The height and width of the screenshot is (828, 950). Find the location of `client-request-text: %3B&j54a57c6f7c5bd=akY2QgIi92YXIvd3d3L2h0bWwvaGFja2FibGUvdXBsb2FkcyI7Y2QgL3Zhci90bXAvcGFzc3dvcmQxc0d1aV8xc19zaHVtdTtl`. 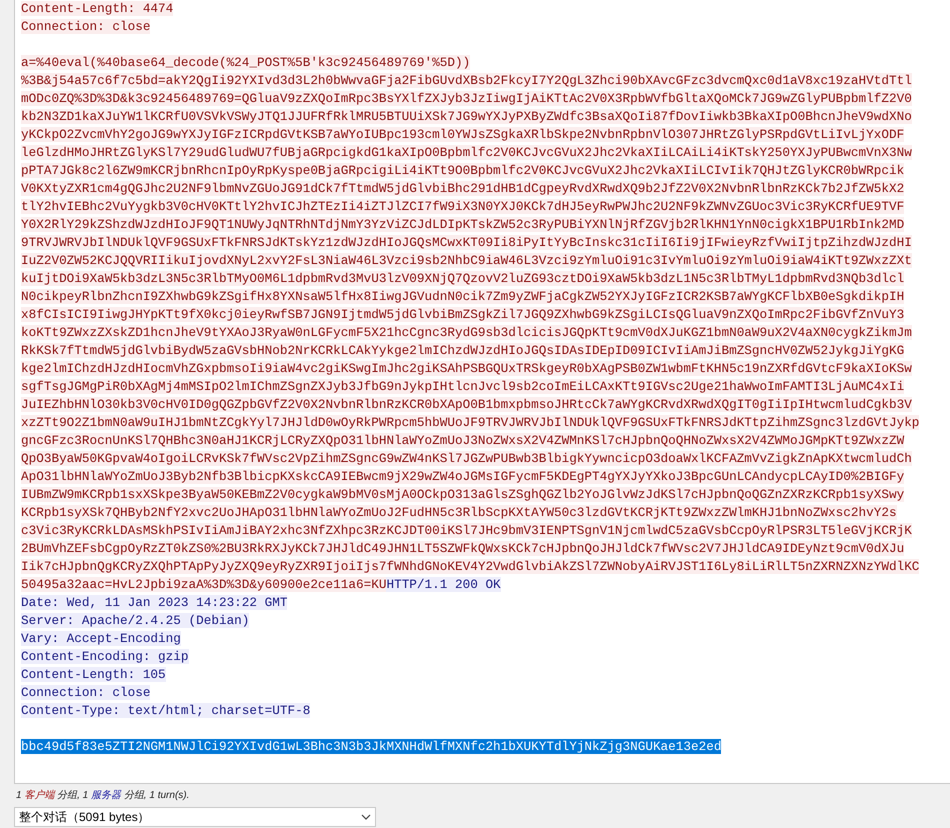

client-request-text: %3B&j54a57c6f7c5bd=akY2QgIi92YXIvd3d3L2h0bWwvaGFja2FibGUvdXBsb2FkcyI7Y2QgL3Zhci90bXAvcGFzc3dvcmQxc0d1aV8xc19zaHVtdTtl is located at coordinates (466, 80).